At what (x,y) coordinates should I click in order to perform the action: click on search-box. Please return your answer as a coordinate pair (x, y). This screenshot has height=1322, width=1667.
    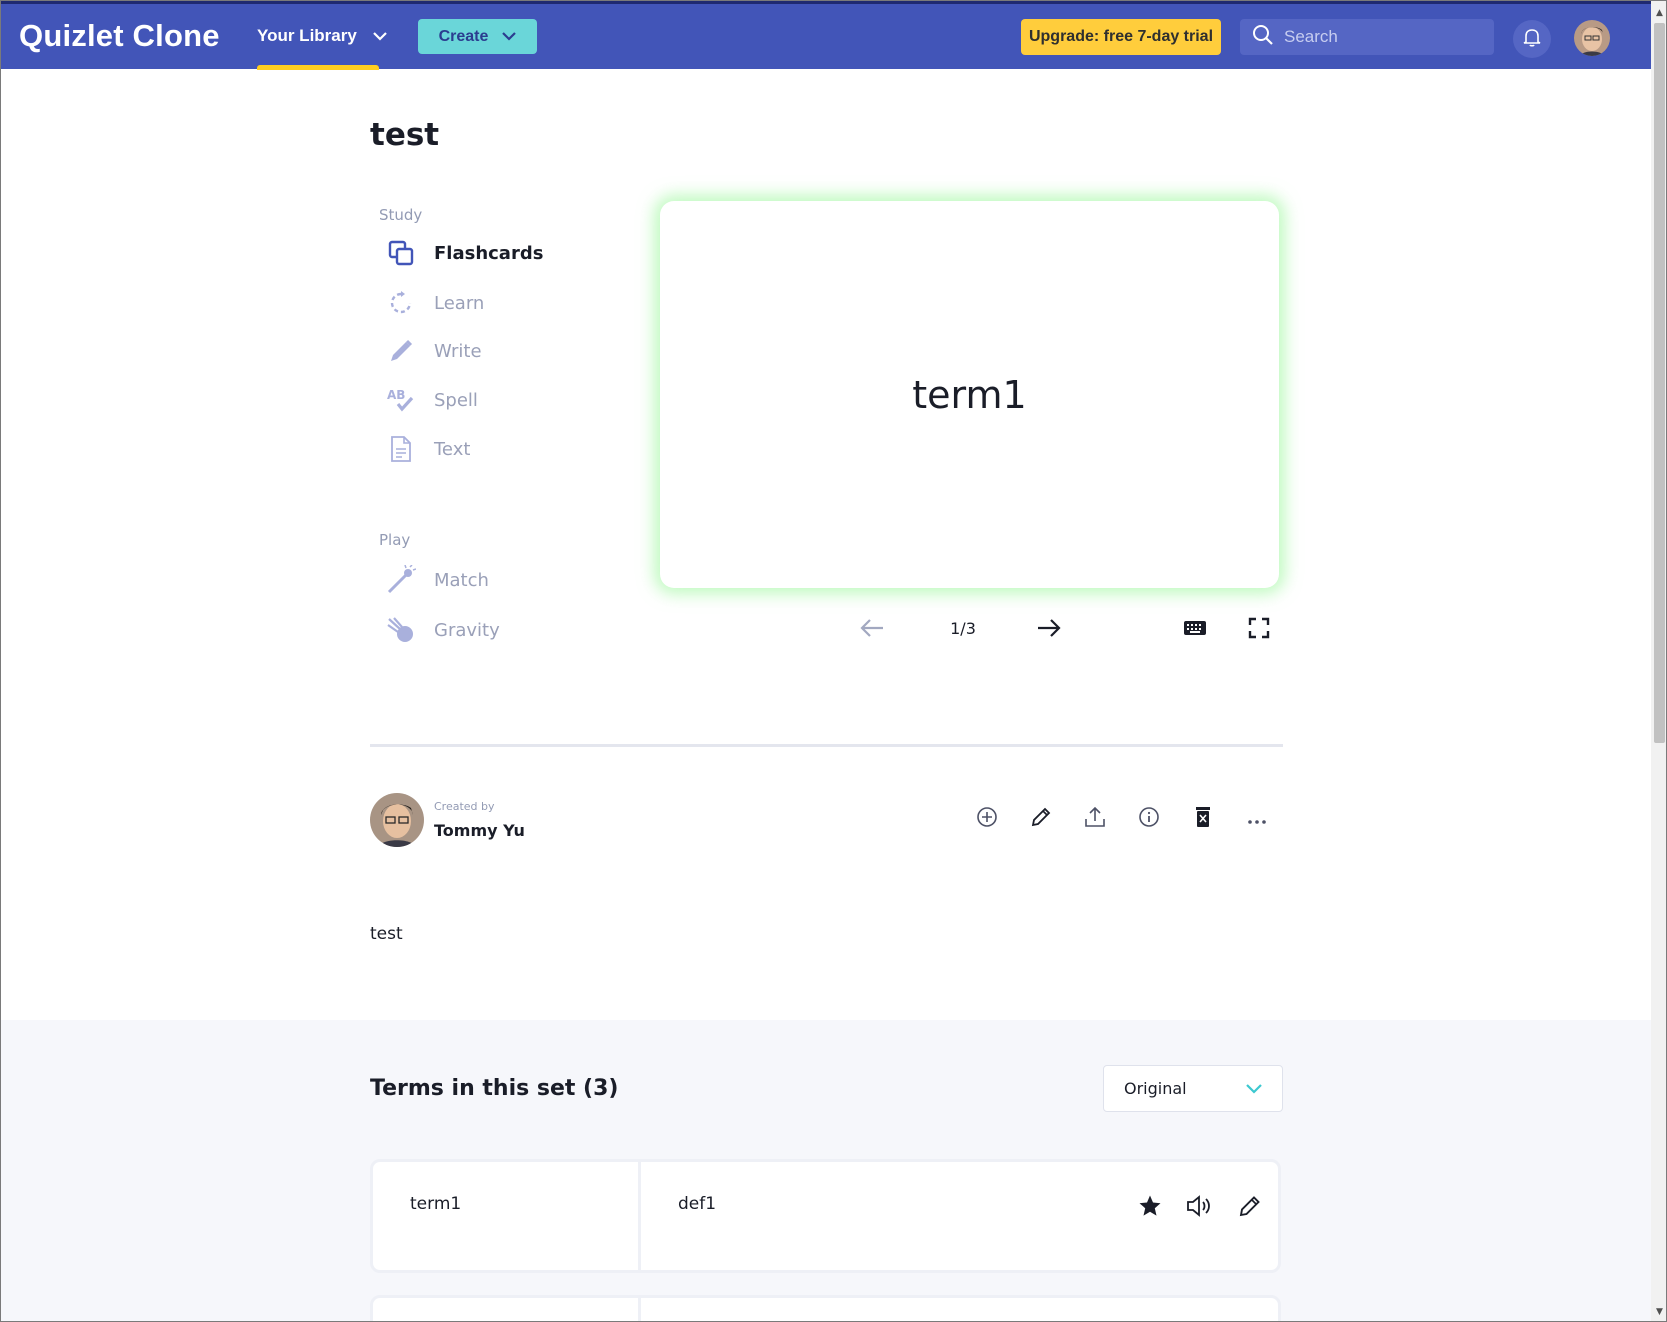
    Looking at the image, I should click on (1367, 37).